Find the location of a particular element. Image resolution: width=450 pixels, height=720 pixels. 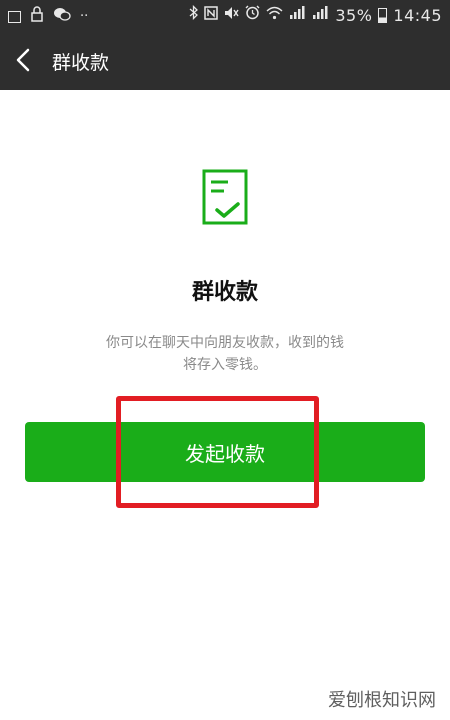

nav-bar: 群收款 is located at coordinates (225, 60).